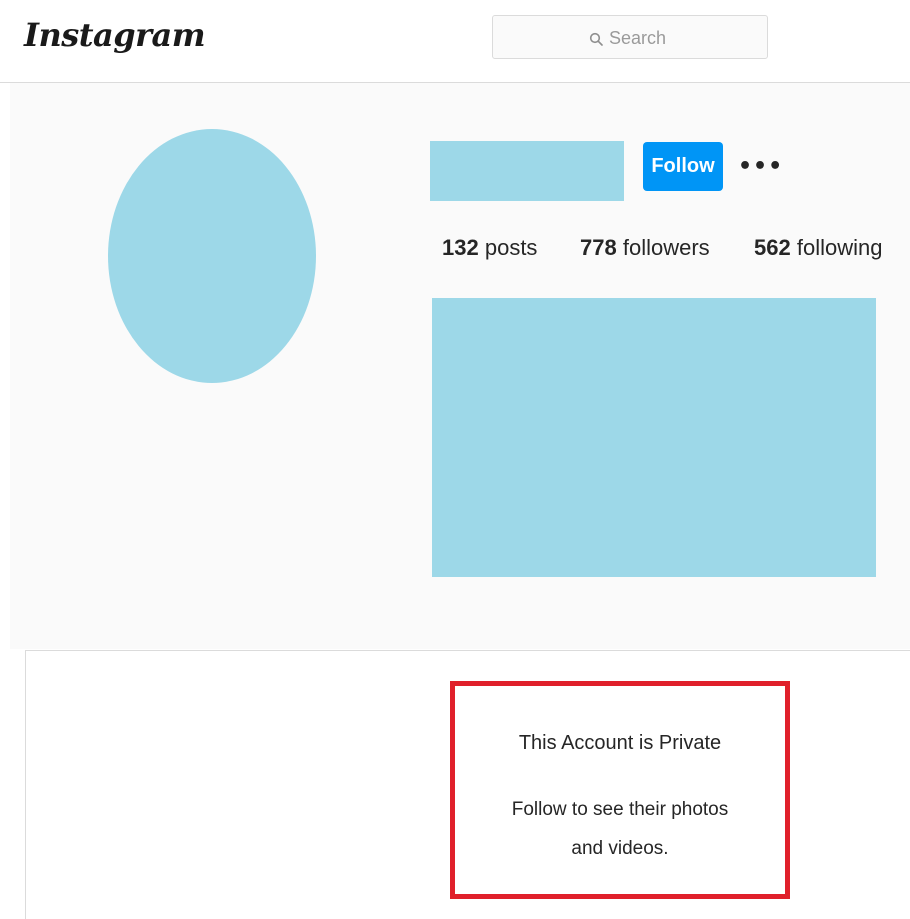 The height and width of the screenshot is (919, 910). I want to click on private-account-title: This Account is Private, so click(620, 743).